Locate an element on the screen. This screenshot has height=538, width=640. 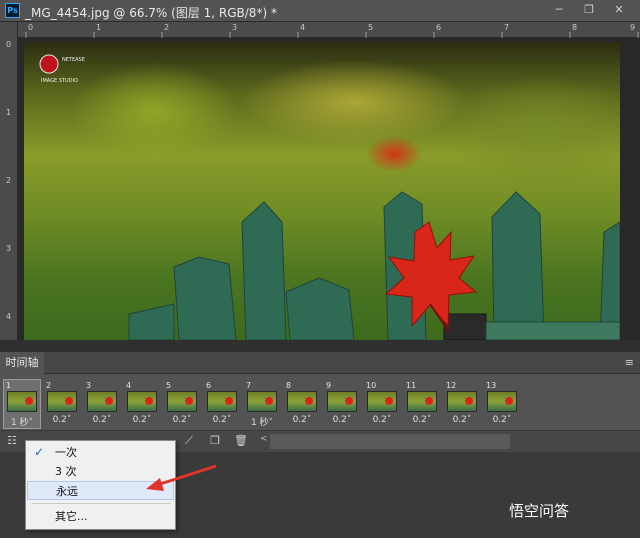
timeline-scrollbar is located at coordinates (390, 441).